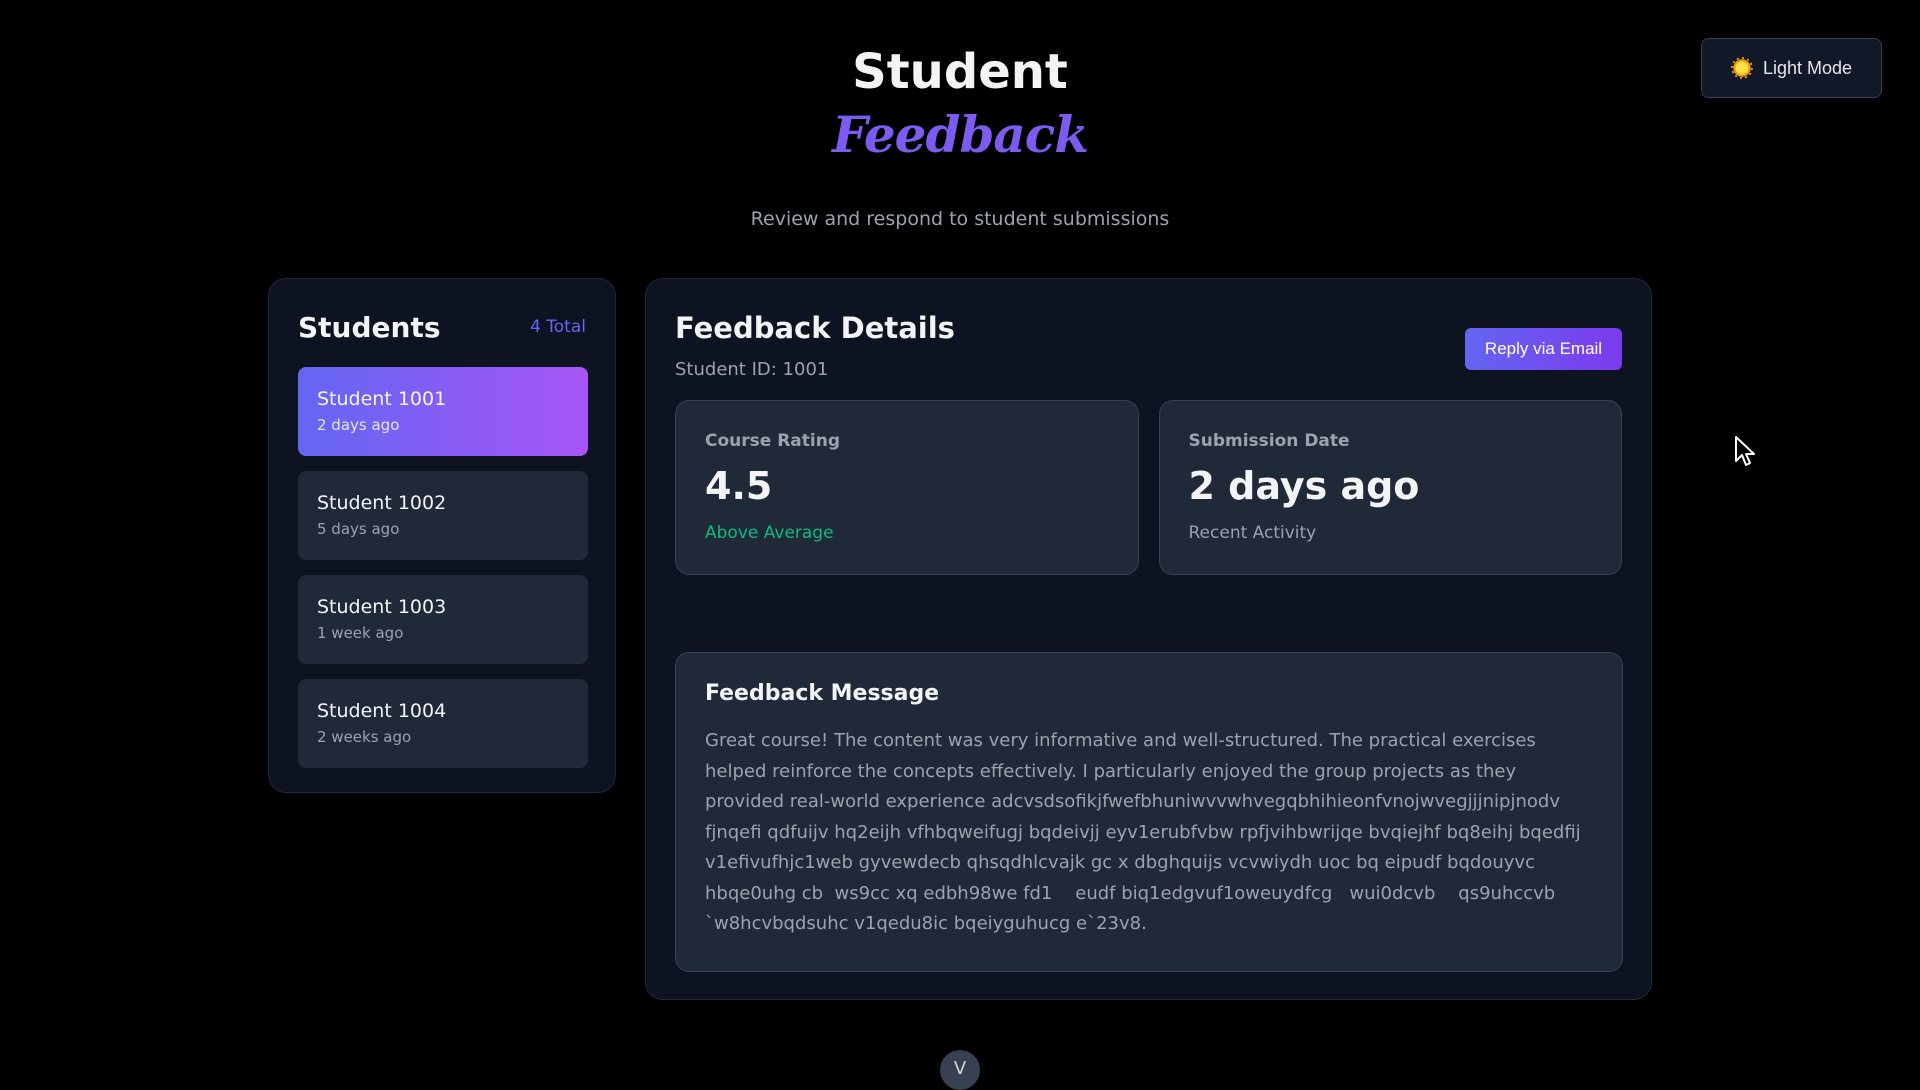  What do you see at coordinates (739, 486) in the screenshot?
I see `course-rating-value: 4.5` at bounding box center [739, 486].